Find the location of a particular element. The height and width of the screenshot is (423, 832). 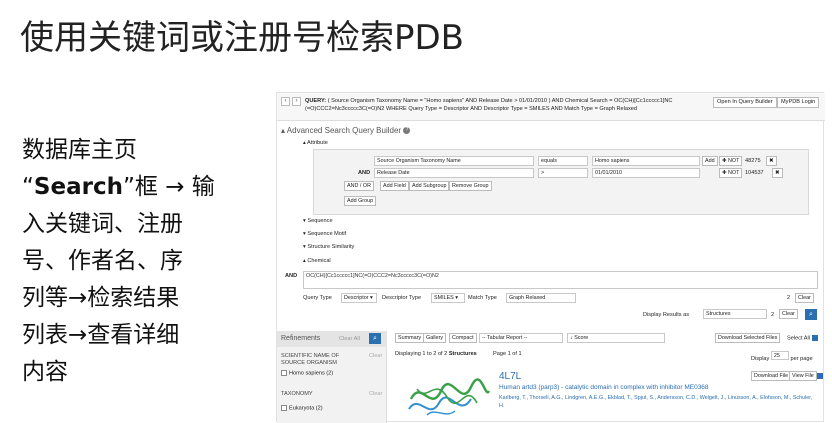

sequence-toggle: ▾ Sequence is located at coordinates (318, 221).